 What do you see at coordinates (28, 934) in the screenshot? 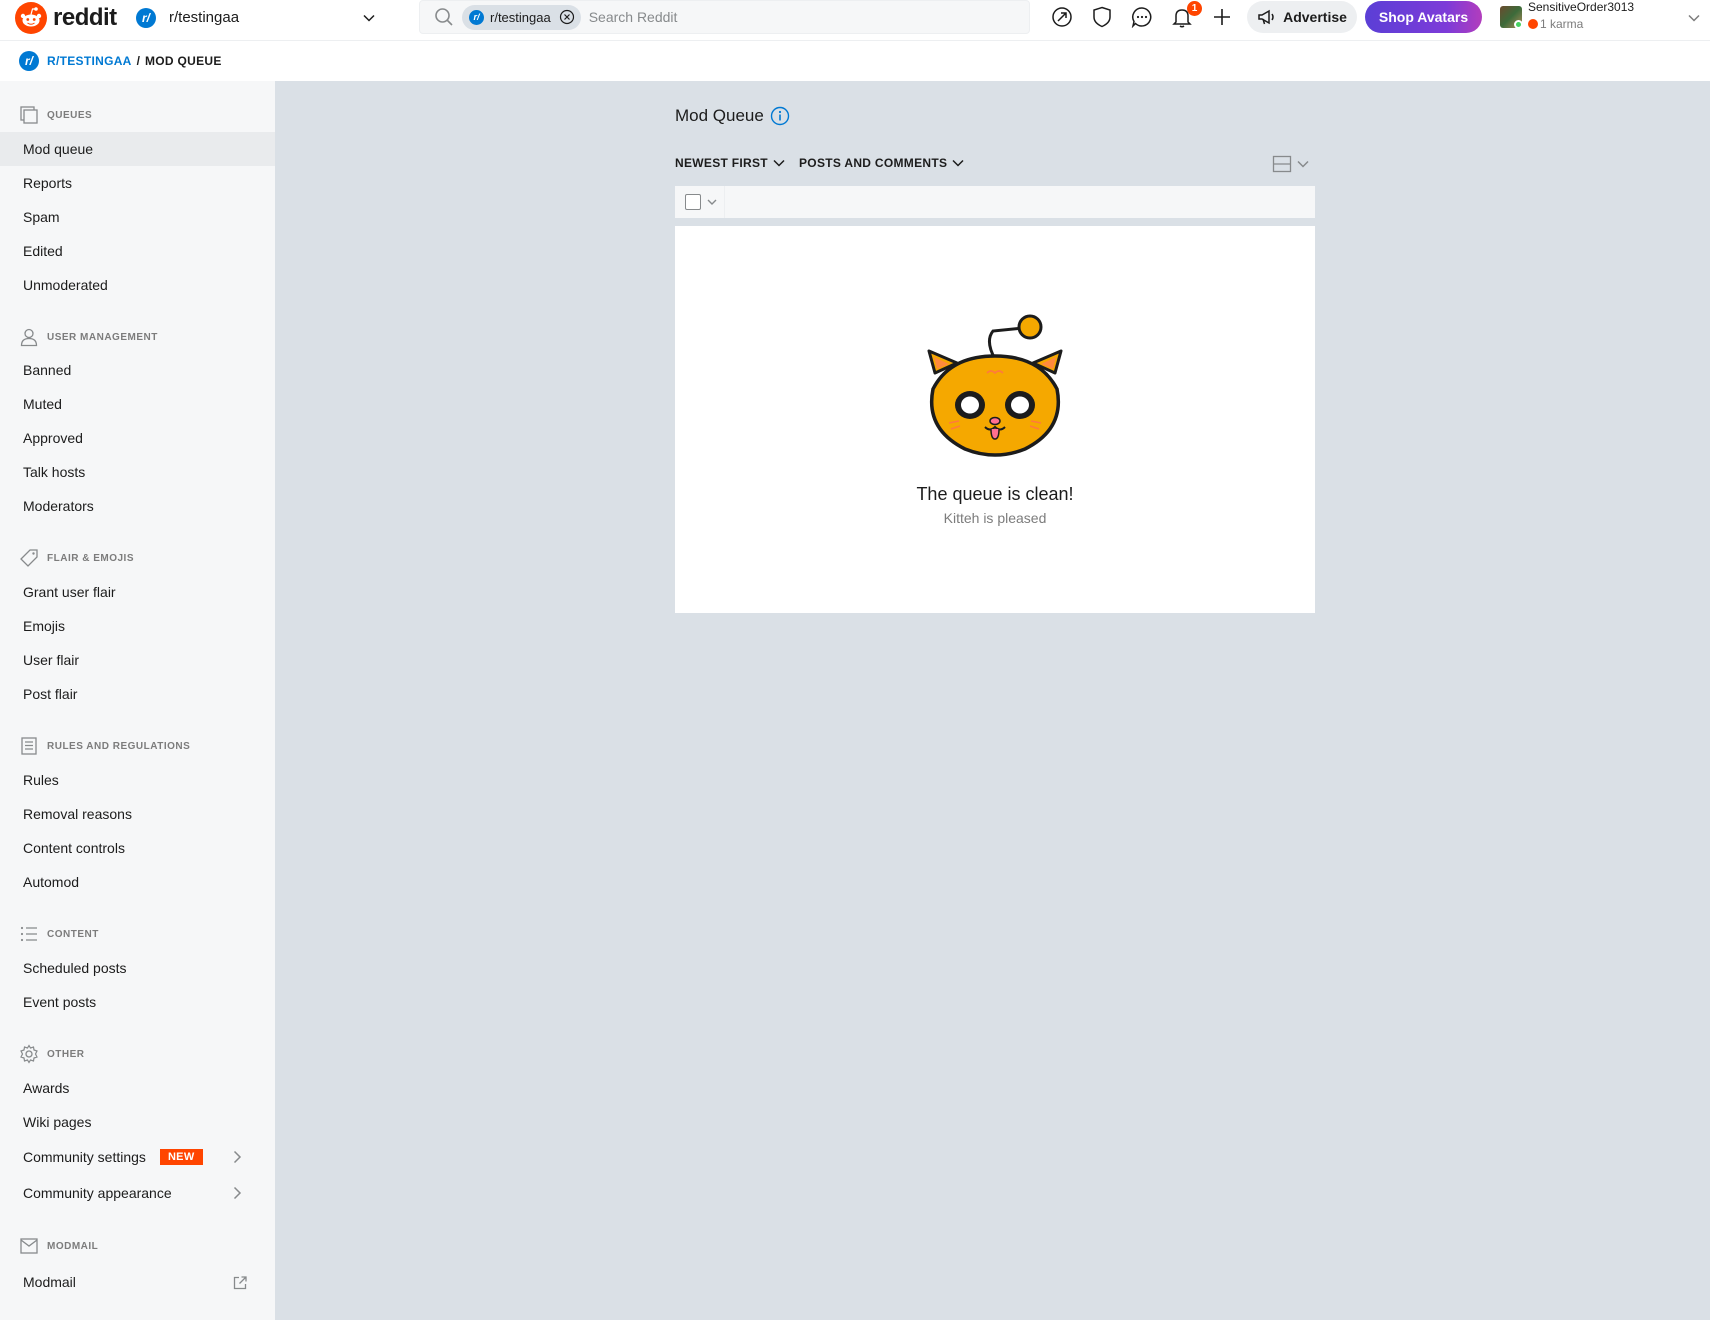
I see `list-icon` at bounding box center [28, 934].